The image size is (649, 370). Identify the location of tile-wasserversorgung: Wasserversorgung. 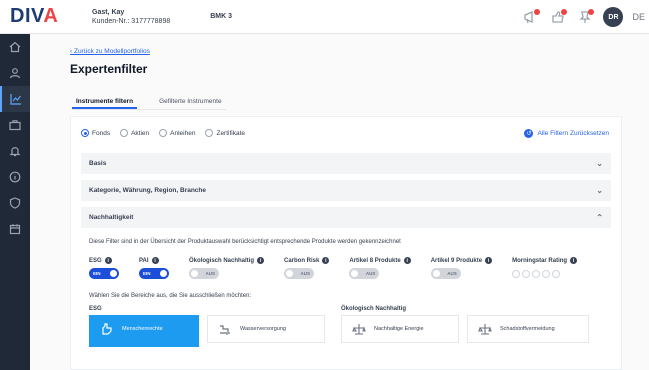
(266, 329).